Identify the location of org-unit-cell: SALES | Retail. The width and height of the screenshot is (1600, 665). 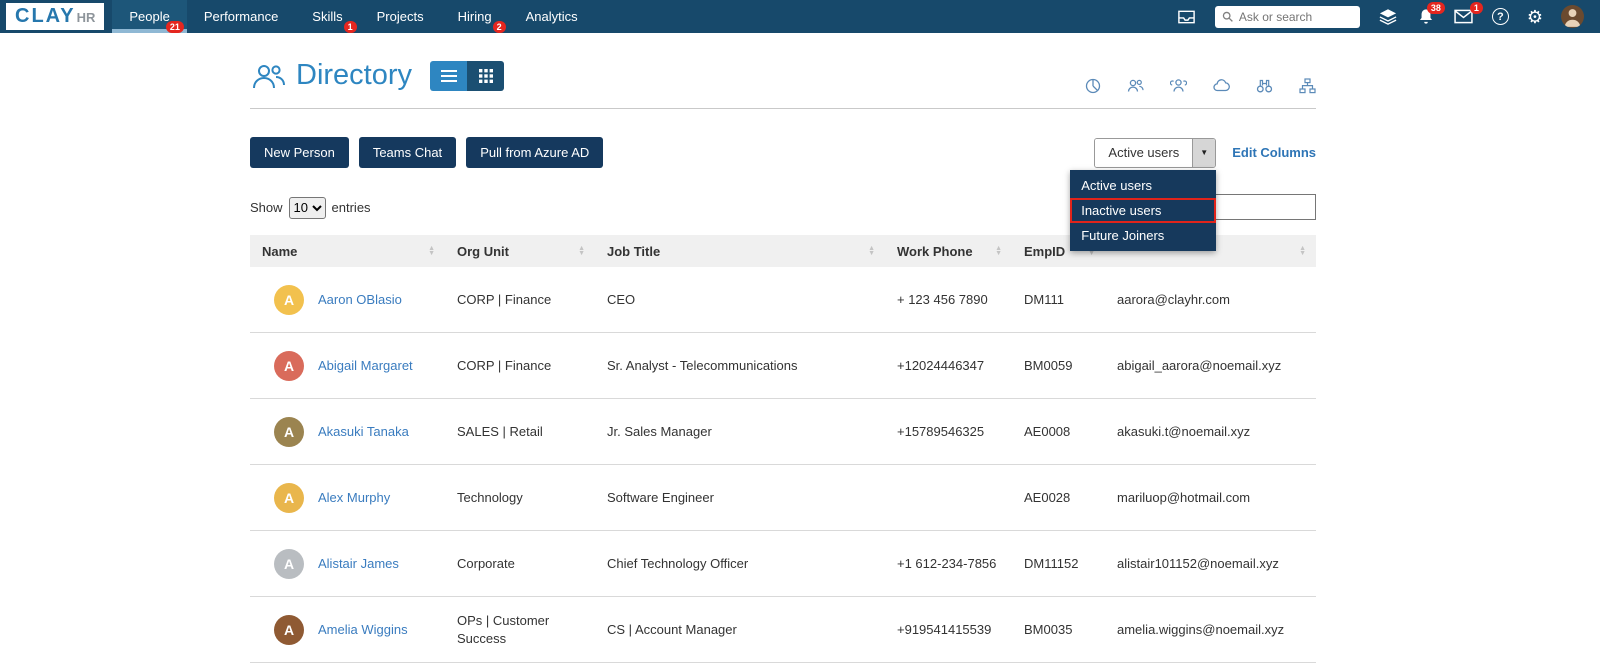
(500, 431).